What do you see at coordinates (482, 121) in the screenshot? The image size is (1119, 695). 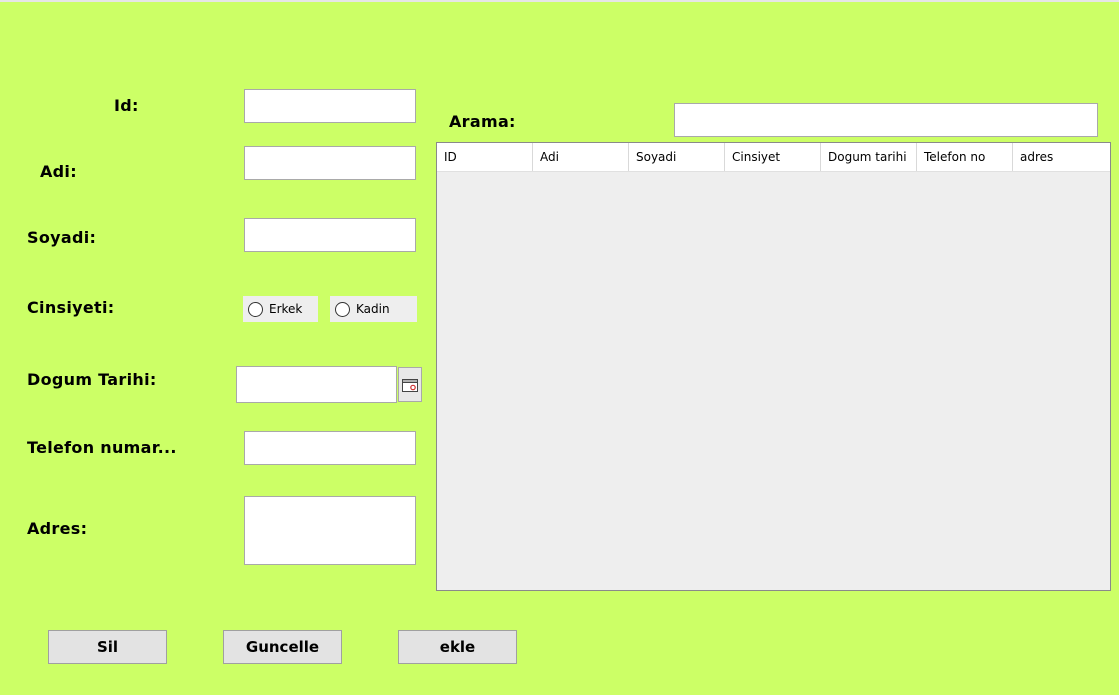 I see `arama-label: Arama:` at bounding box center [482, 121].